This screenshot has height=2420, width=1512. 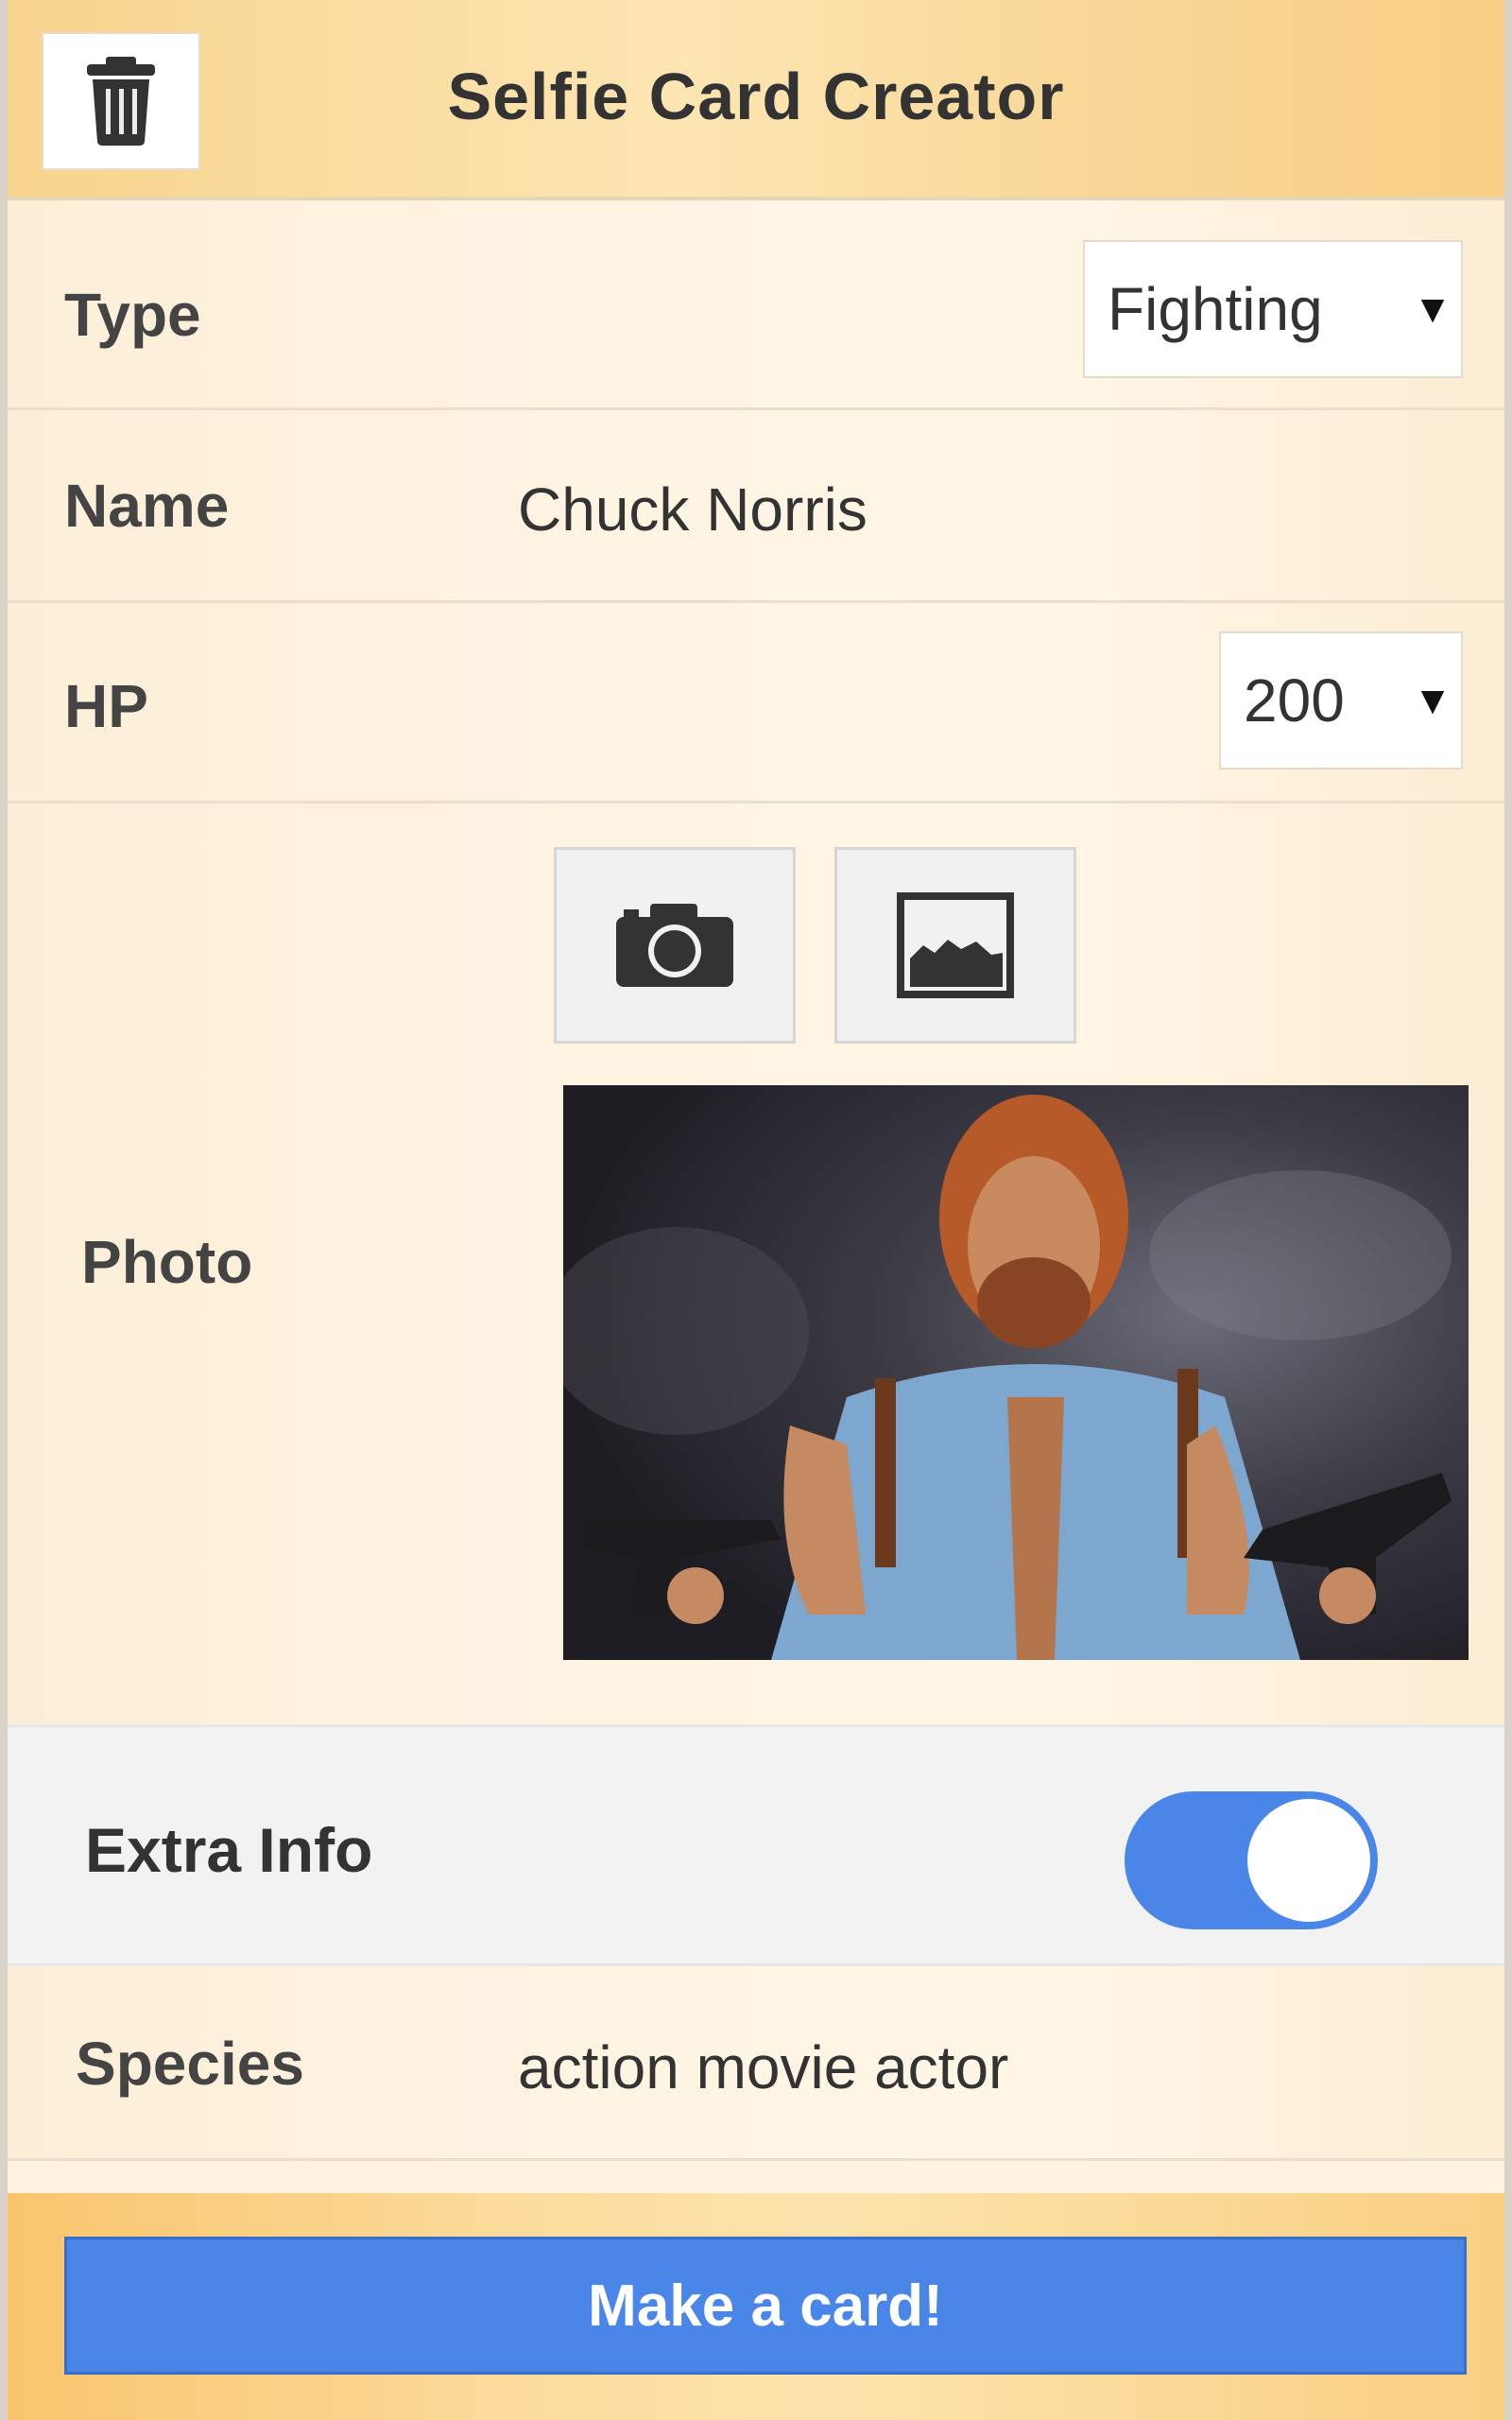 What do you see at coordinates (229, 1850) in the screenshot?
I see `extra-info-label: Extra Info` at bounding box center [229, 1850].